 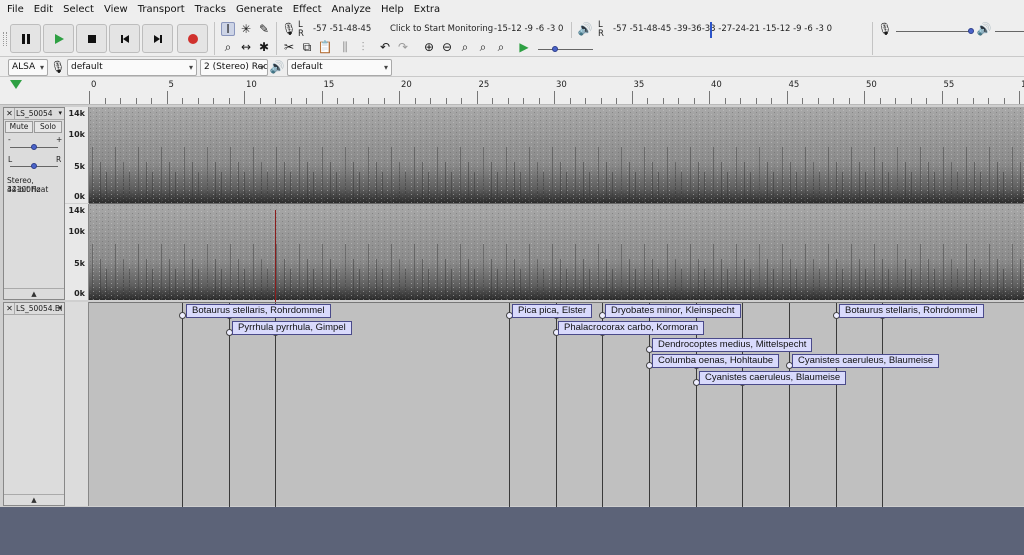 What do you see at coordinates (48, 127) in the screenshot?
I see `solo-button: Solo` at bounding box center [48, 127].